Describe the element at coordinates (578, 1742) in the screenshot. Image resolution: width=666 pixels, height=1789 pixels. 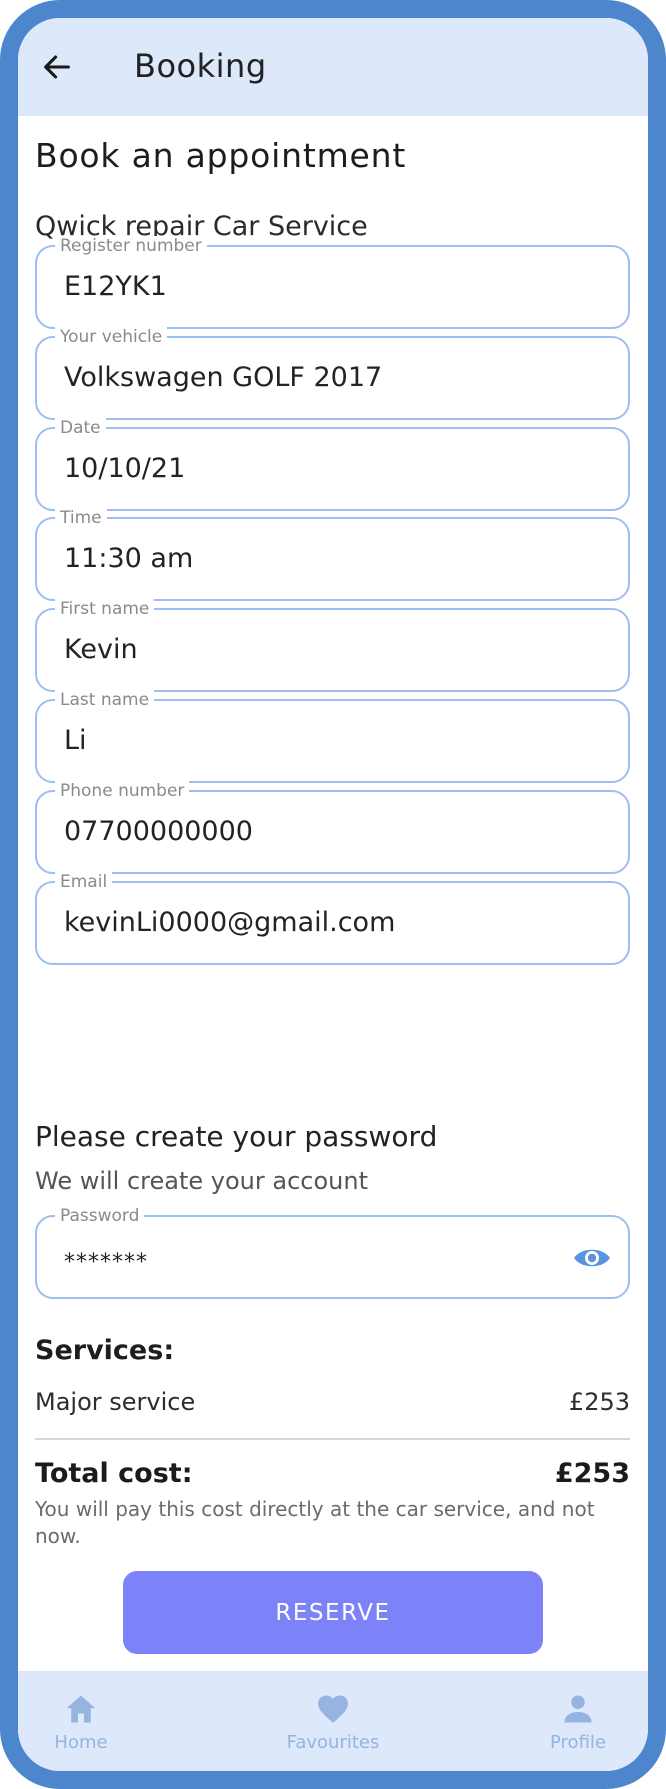
I see `nav-label-profile: Profile` at that location.